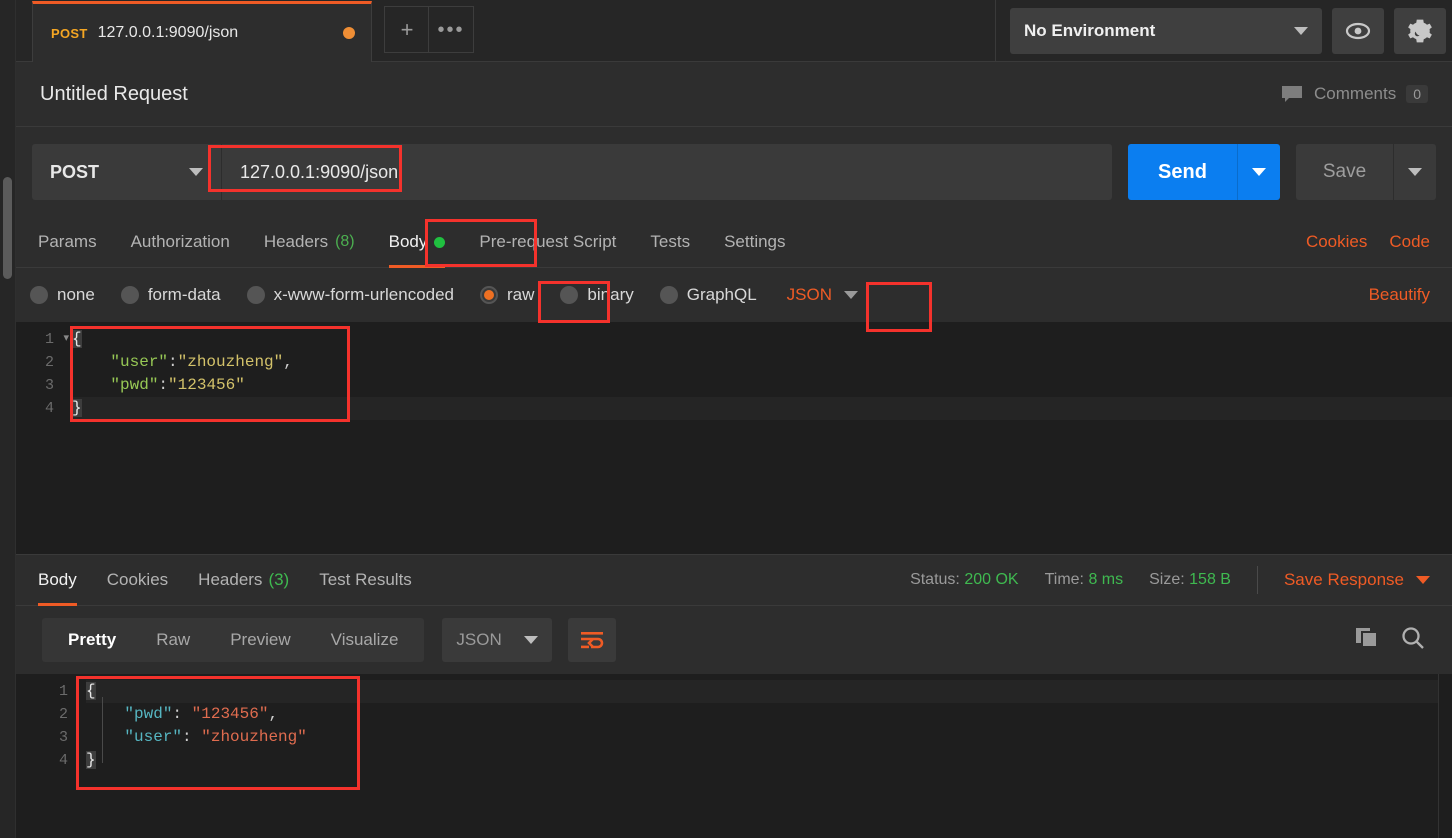 Image resolution: width=1452 pixels, height=838 pixels. Describe the element at coordinates (1292, 94) in the screenshot. I see `comment-icon` at that location.